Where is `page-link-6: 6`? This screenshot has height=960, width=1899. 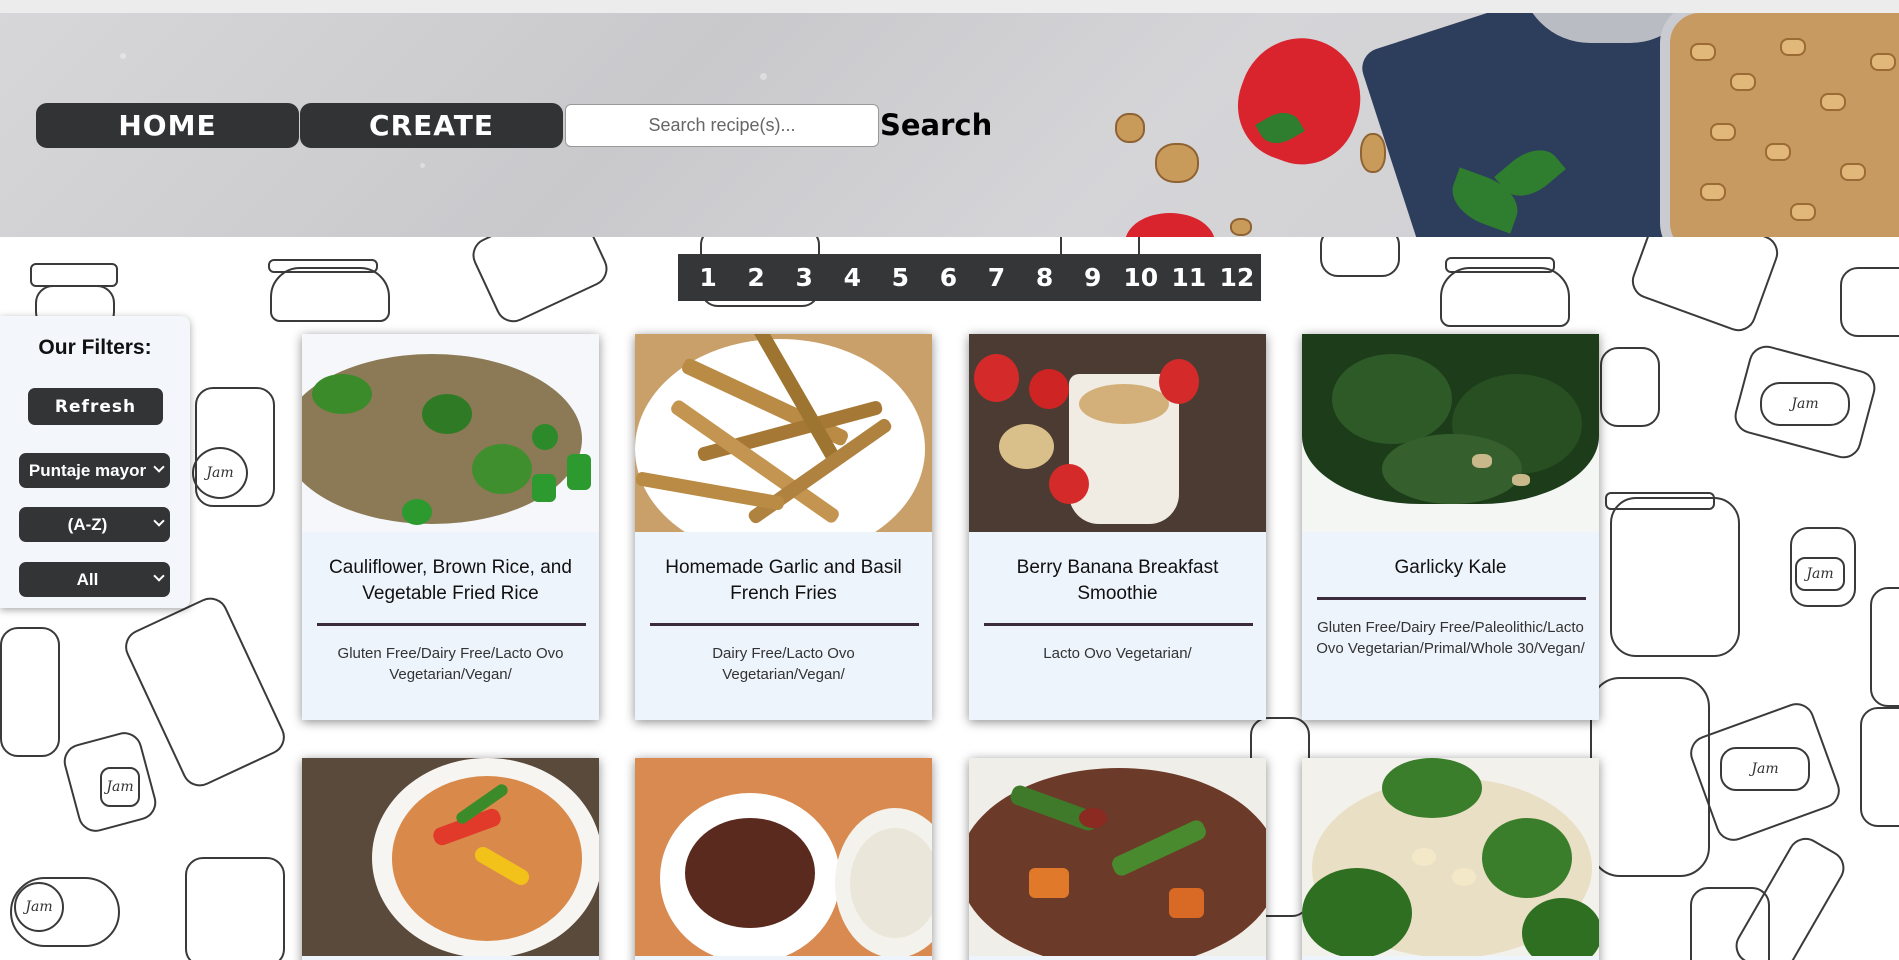
page-link-6: 6 is located at coordinates (948, 277).